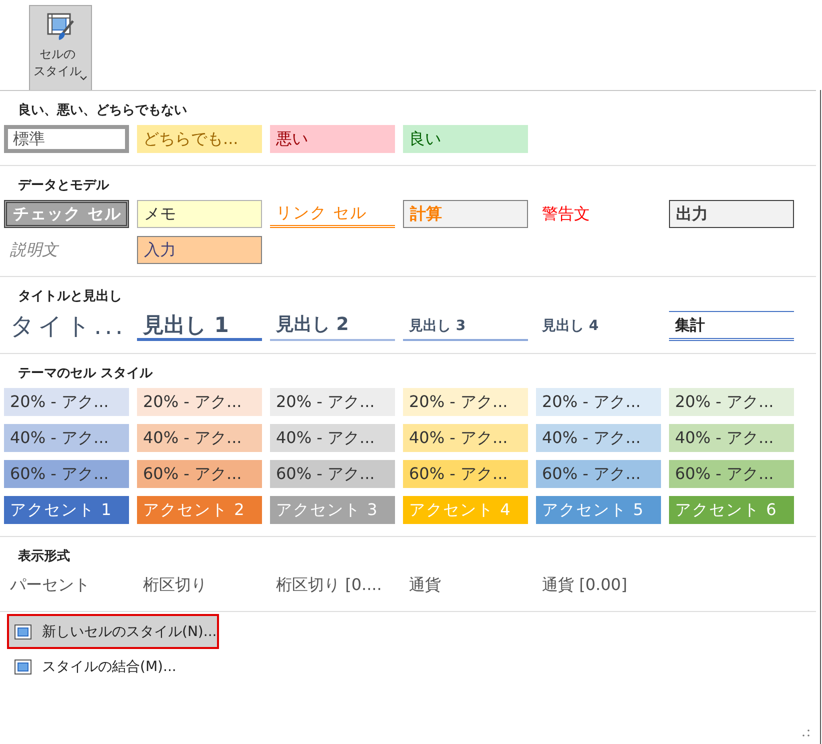 This screenshot has width=822, height=744. What do you see at coordinates (83, 78) in the screenshot?
I see `caret-icon` at bounding box center [83, 78].